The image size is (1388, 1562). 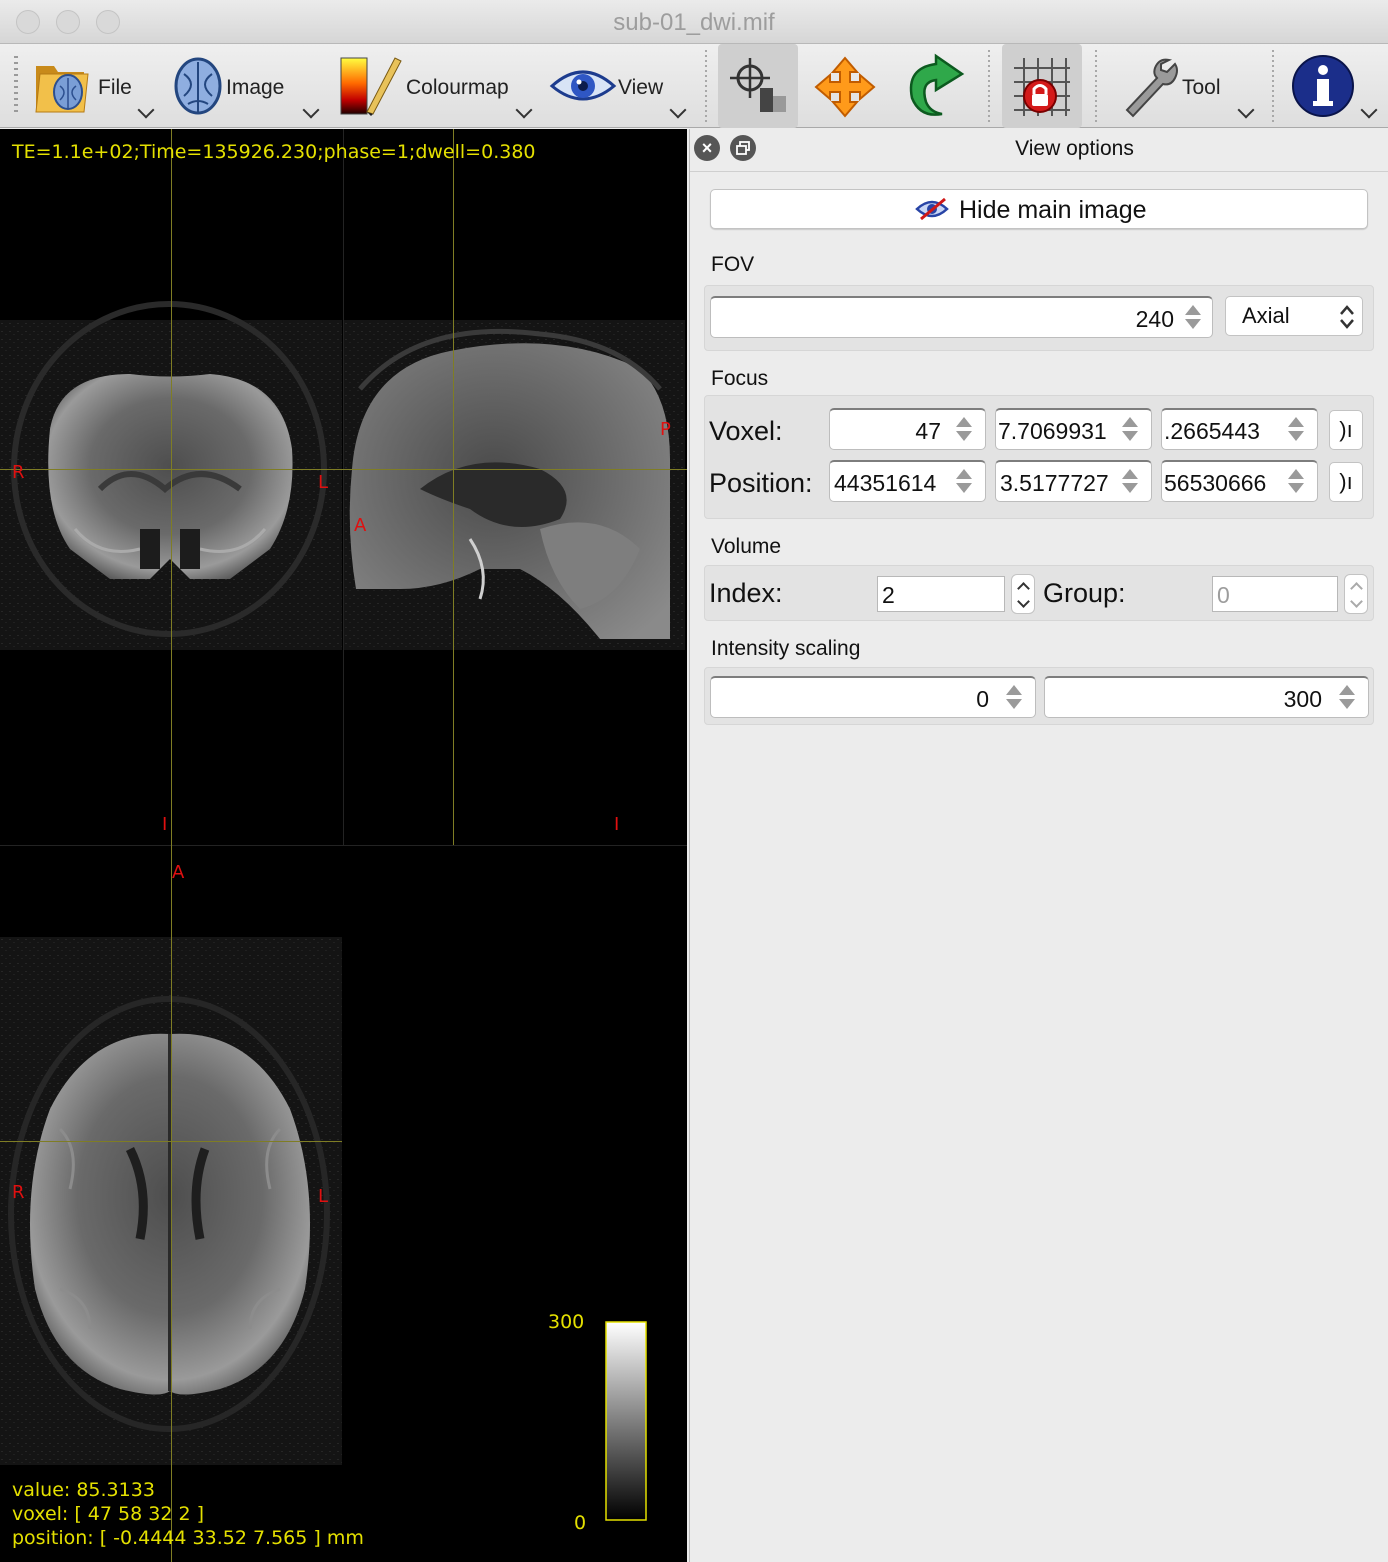 I want to click on position-copy-button: )ı, so click(x=1346, y=482).